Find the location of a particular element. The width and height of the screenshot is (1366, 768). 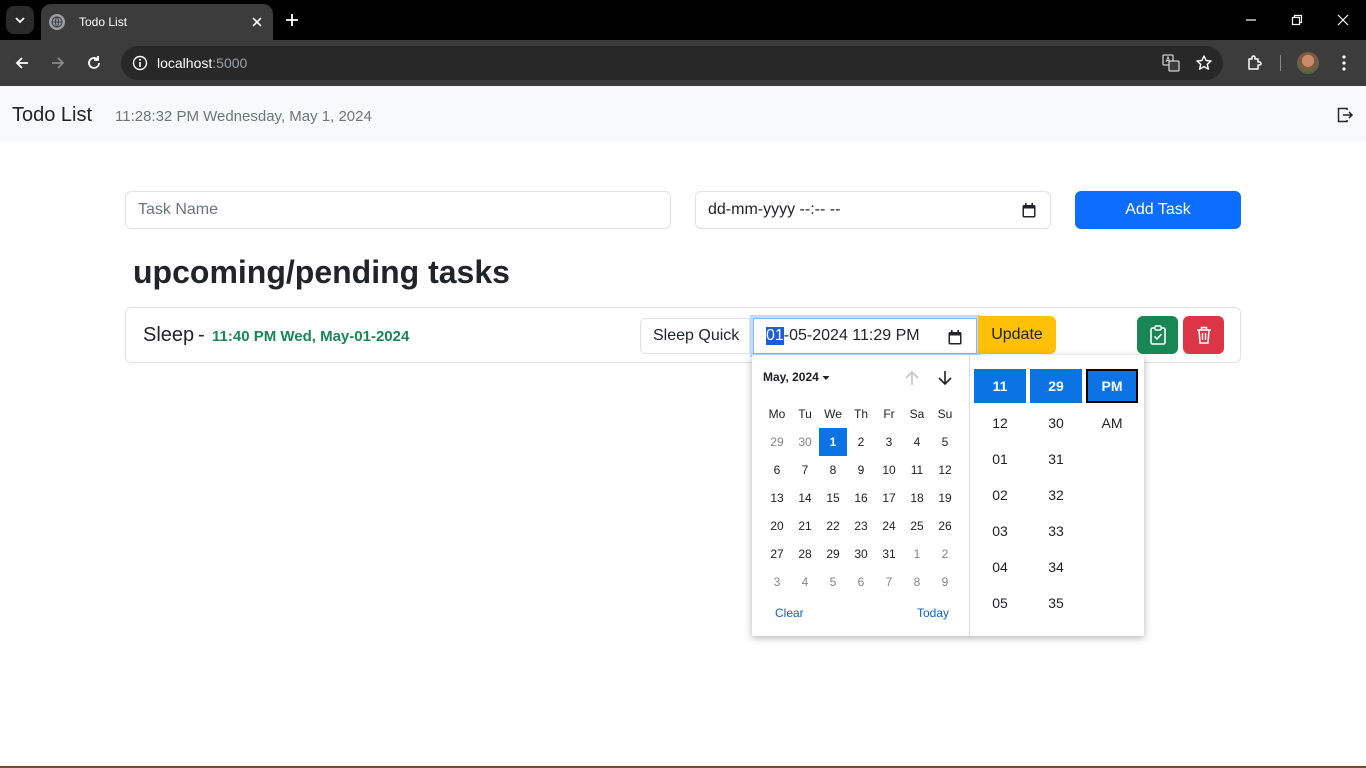

browser-menu-button is located at coordinates (1344, 63).